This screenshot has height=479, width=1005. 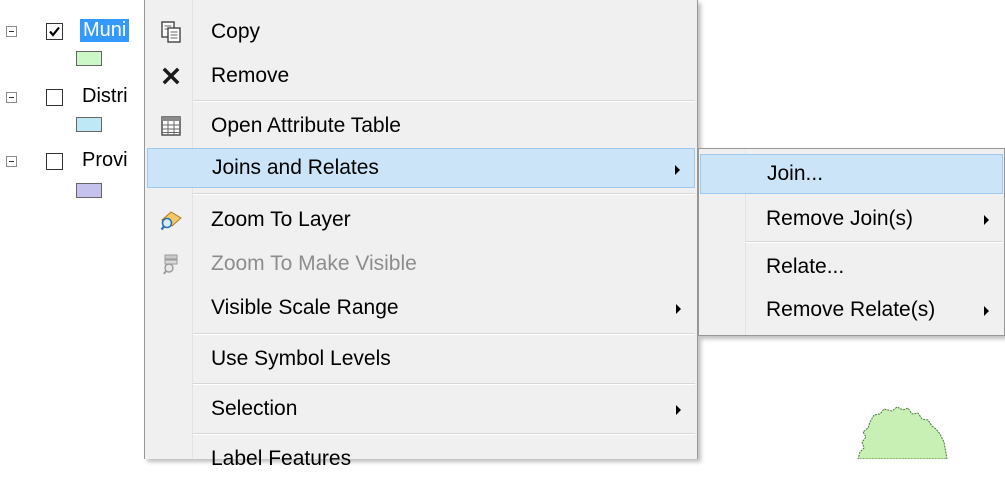 I want to click on menu-item-label: Use Symbol Levels, so click(x=301, y=358).